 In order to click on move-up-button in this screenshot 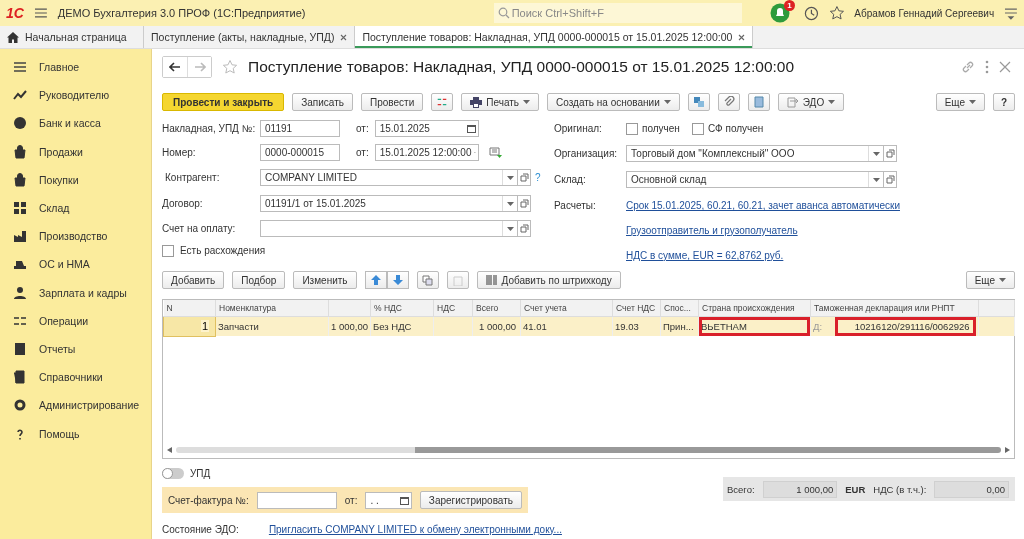, I will do `click(375, 280)`.